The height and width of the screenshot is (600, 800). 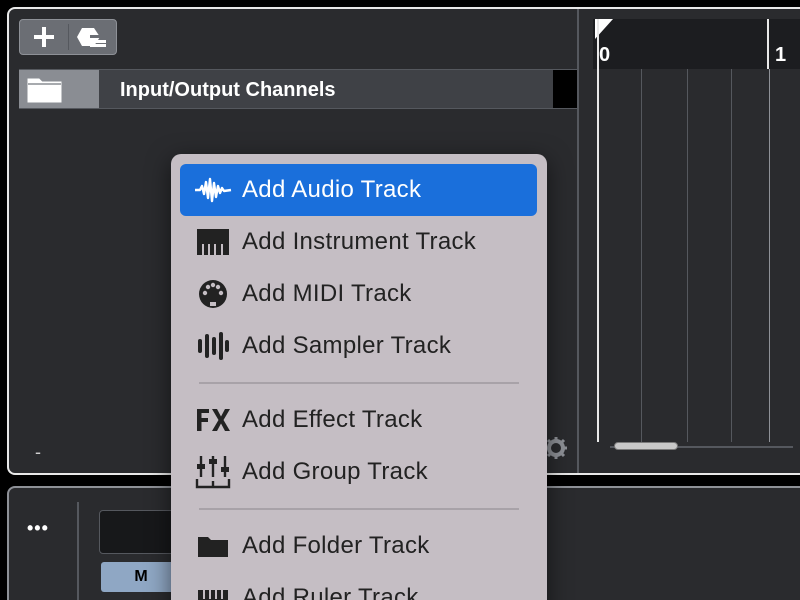 I want to click on menu-item-add-midi-track: Add MIDI Track, so click(x=358, y=294).